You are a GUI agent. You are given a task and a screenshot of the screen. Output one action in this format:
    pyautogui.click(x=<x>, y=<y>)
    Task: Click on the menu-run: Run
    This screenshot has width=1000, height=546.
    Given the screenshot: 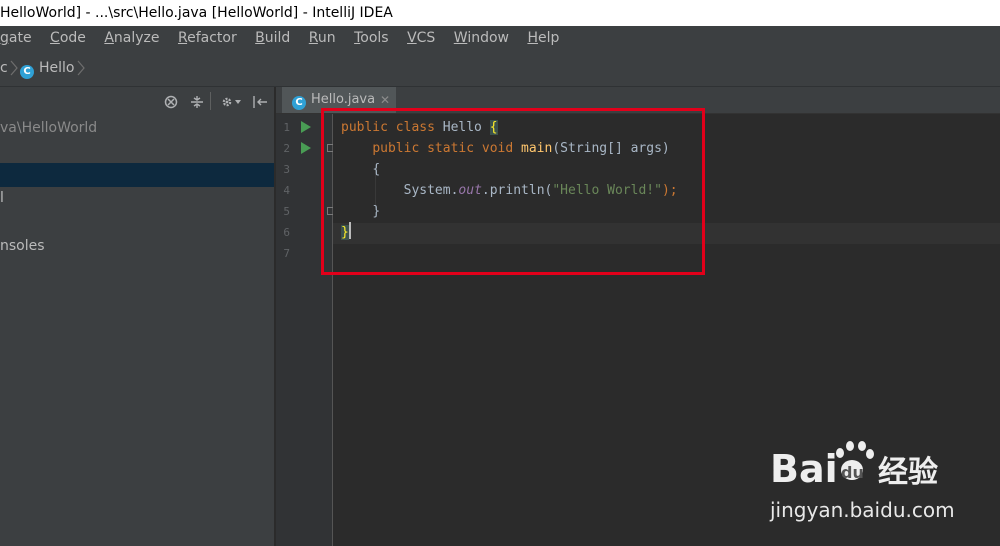 What is the action you would take?
    pyautogui.click(x=322, y=38)
    